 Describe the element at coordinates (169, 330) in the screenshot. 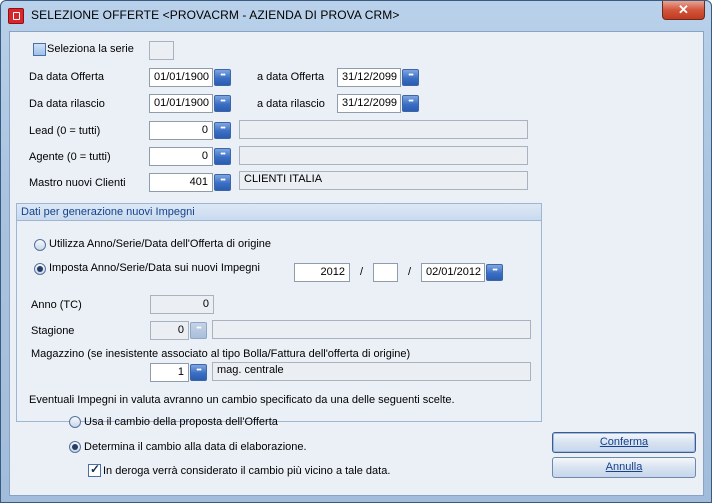

I see `stagione-field: 0` at that location.